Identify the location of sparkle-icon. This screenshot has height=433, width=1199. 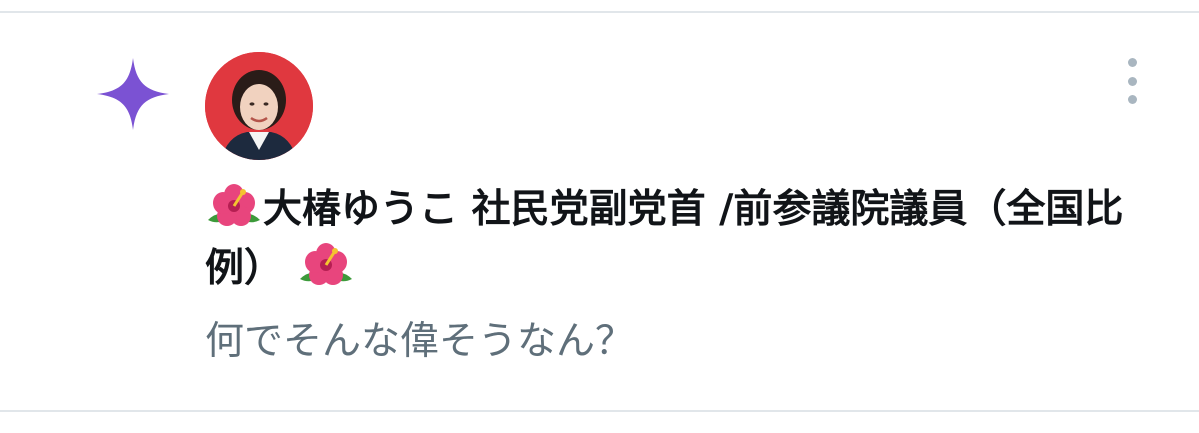
(133, 94).